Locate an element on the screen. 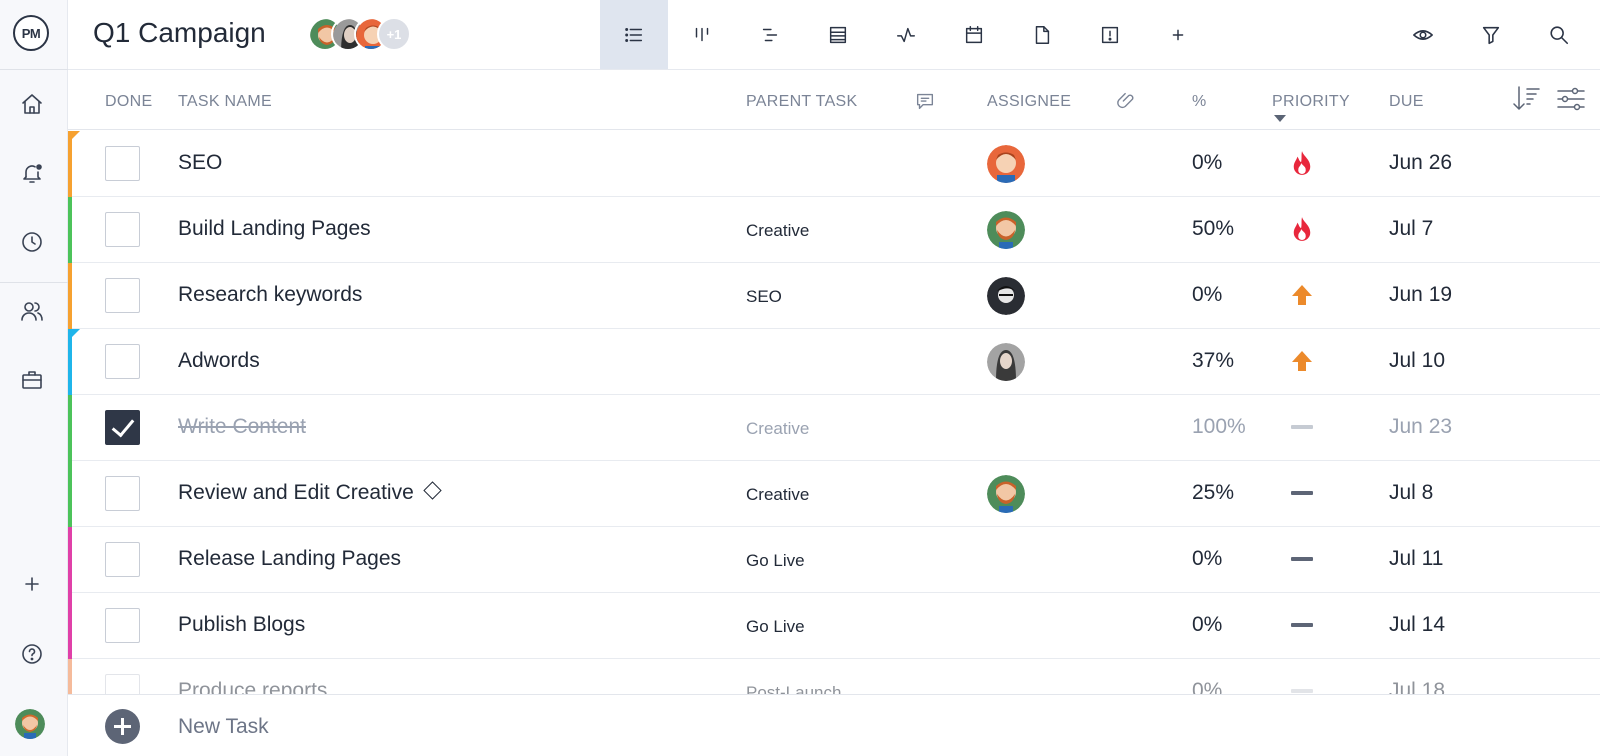 The height and width of the screenshot is (756, 1600). pm-logo: PM is located at coordinates (31, 33).